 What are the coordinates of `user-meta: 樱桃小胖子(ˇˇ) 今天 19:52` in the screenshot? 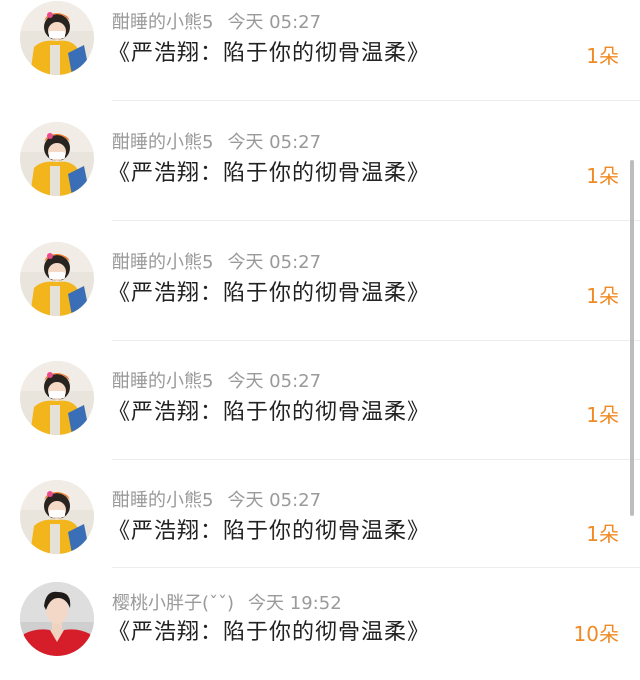 It's located at (227, 604).